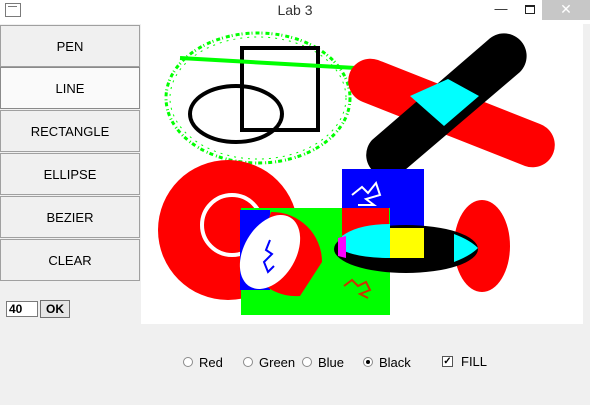  I want to click on maximize-button, so click(530, 10).